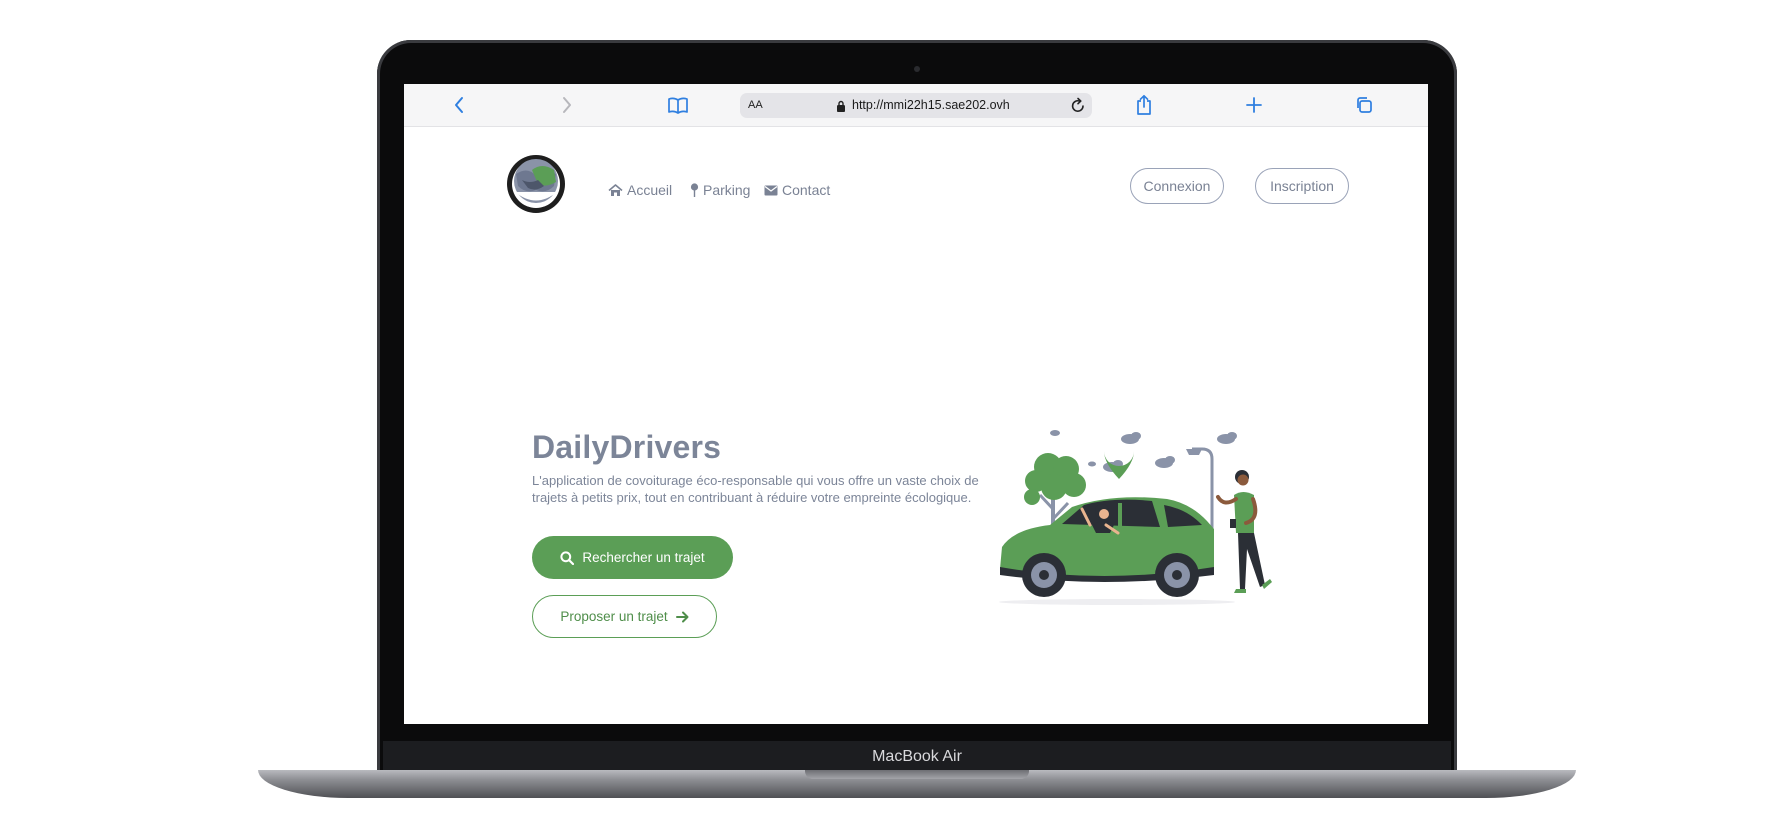 The width and height of the screenshot is (1781, 817). What do you see at coordinates (1144, 105) in the screenshot?
I see `share-icon` at bounding box center [1144, 105].